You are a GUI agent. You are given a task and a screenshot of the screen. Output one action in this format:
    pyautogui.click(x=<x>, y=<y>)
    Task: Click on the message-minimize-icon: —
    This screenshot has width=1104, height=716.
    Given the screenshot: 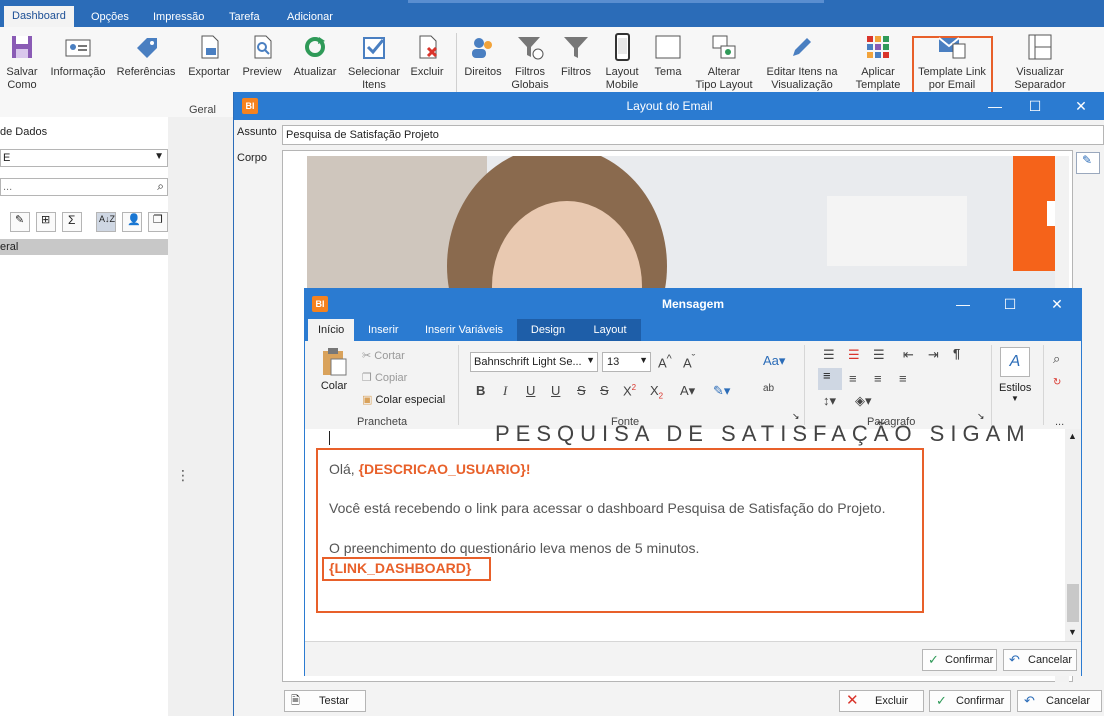 What is the action you would take?
    pyautogui.click(x=963, y=304)
    